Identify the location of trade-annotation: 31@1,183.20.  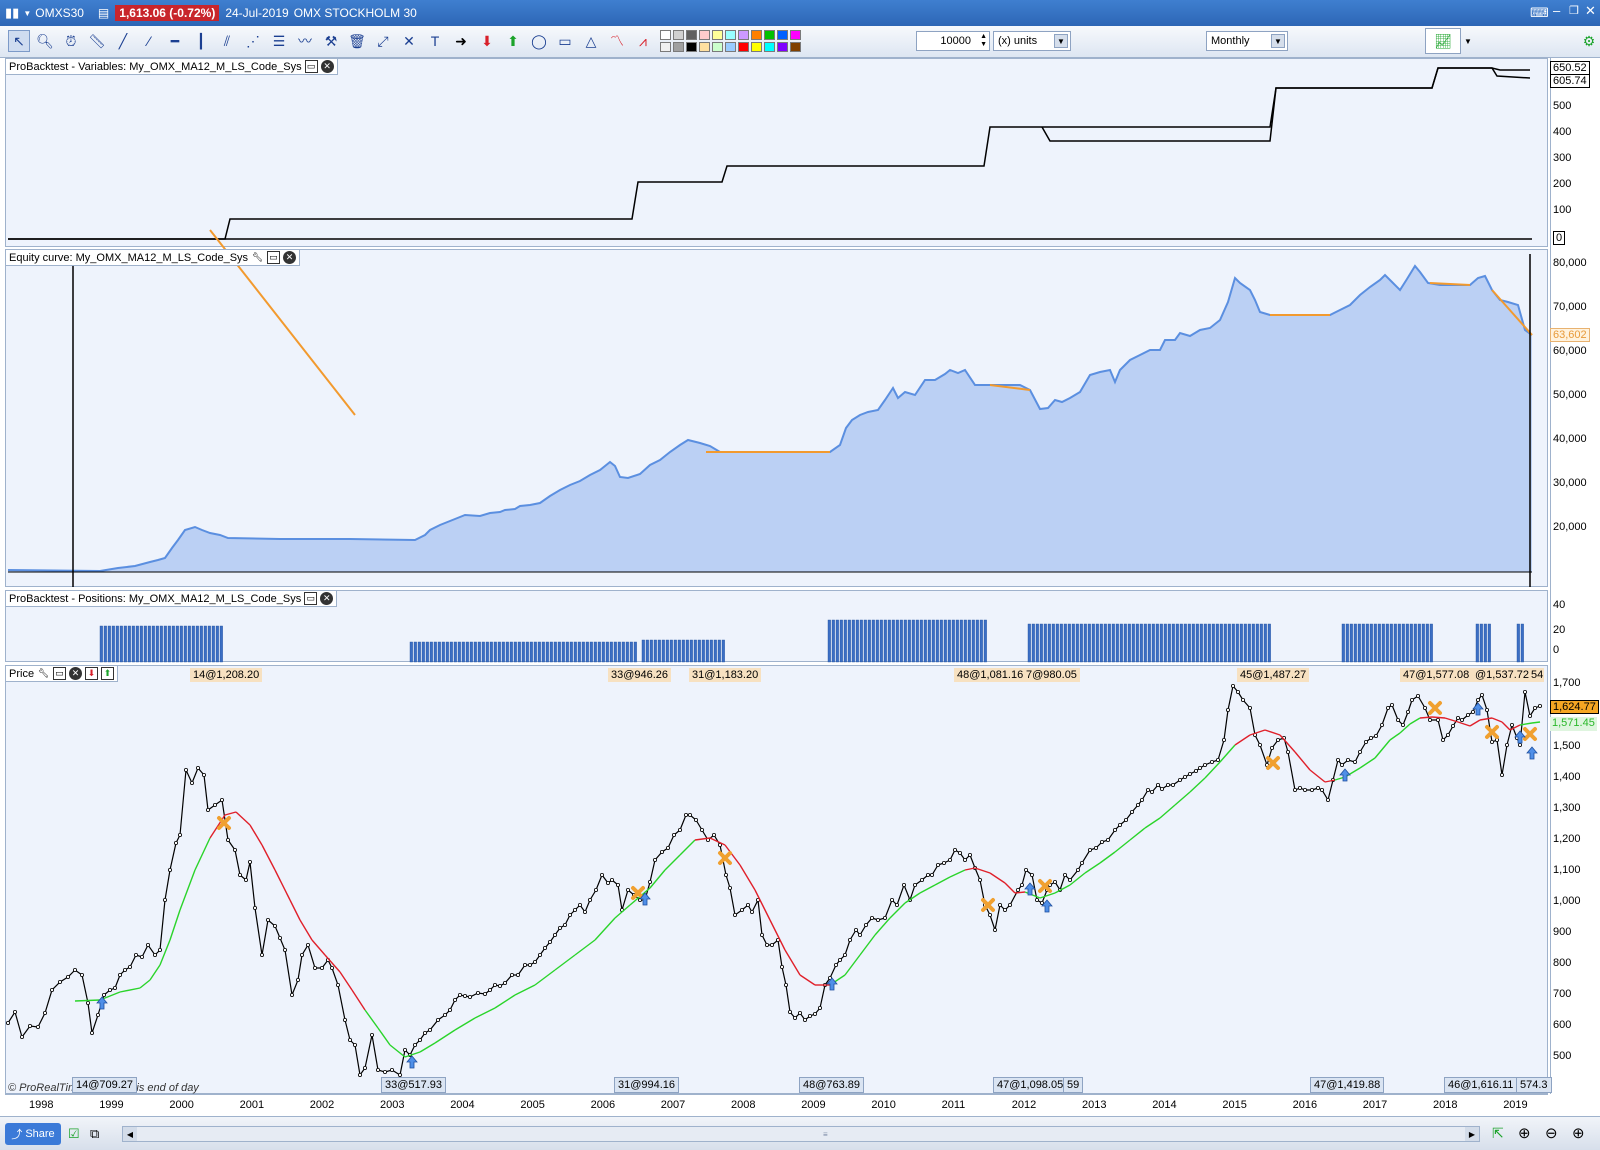
(725, 675).